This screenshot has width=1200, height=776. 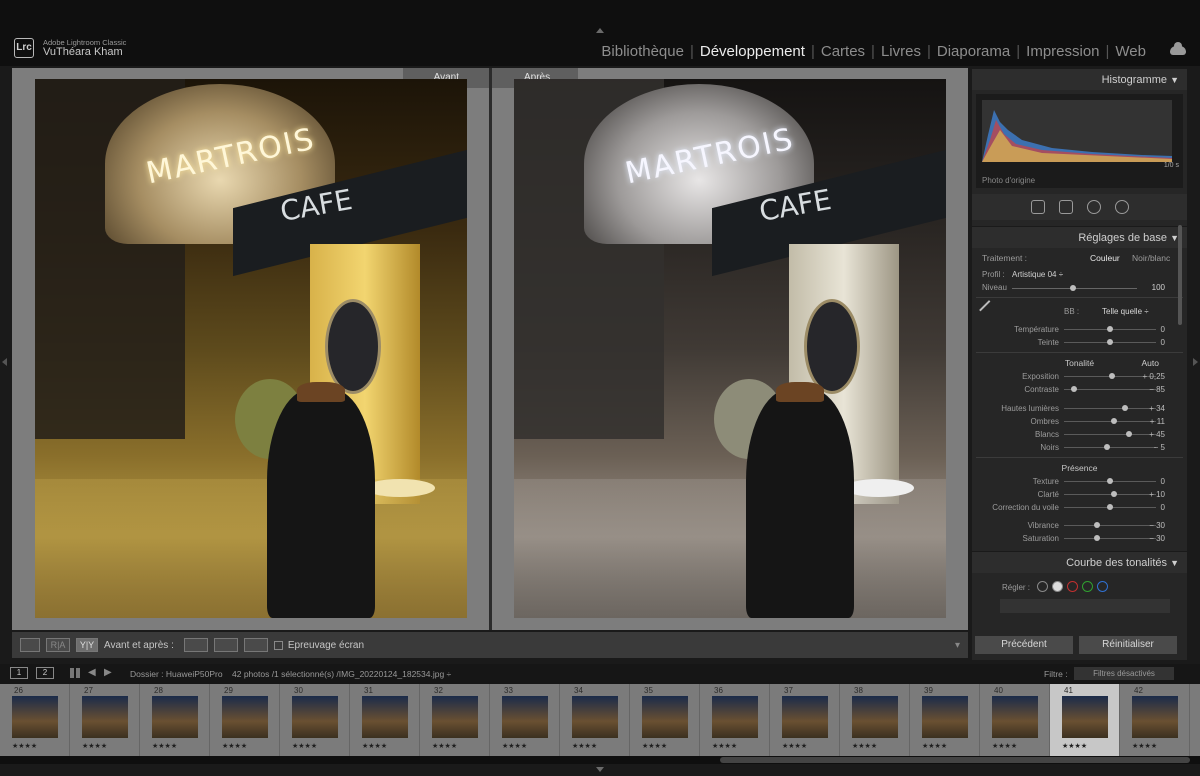 What do you see at coordinates (108, 672) in the screenshot?
I see `forward-arrow-icon: ▶` at bounding box center [108, 672].